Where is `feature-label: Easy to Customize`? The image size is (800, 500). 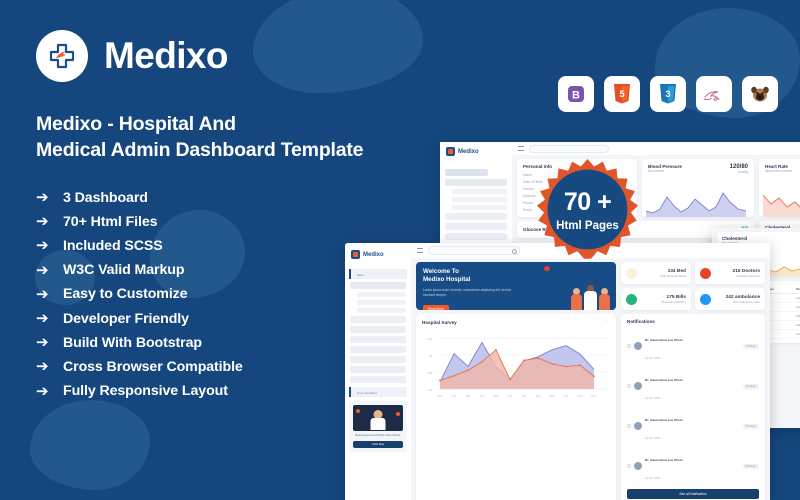
feature-label: Easy to Customize is located at coordinates (125, 294).